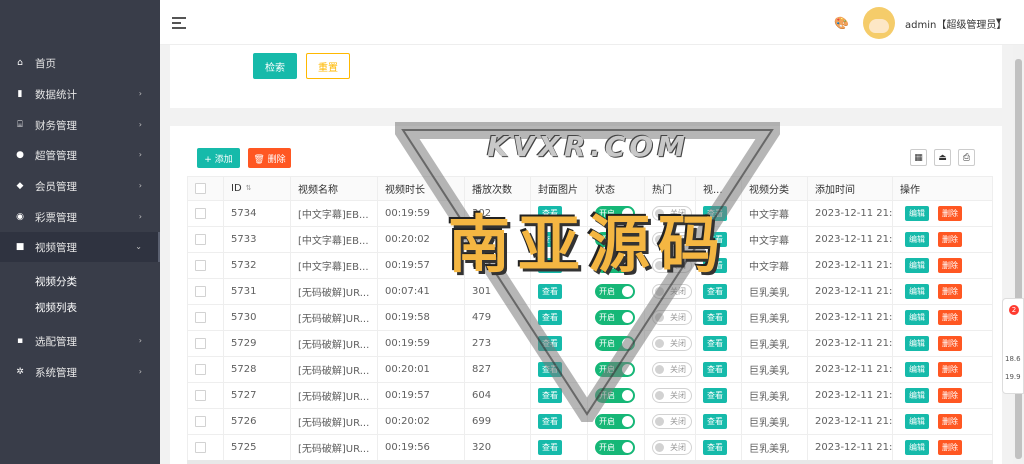 The height and width of the screenshot is (464, 1024). Describe the element at coordinates (1018, 254) in the screenshot. I see `vertical-scrollbar` at that location.